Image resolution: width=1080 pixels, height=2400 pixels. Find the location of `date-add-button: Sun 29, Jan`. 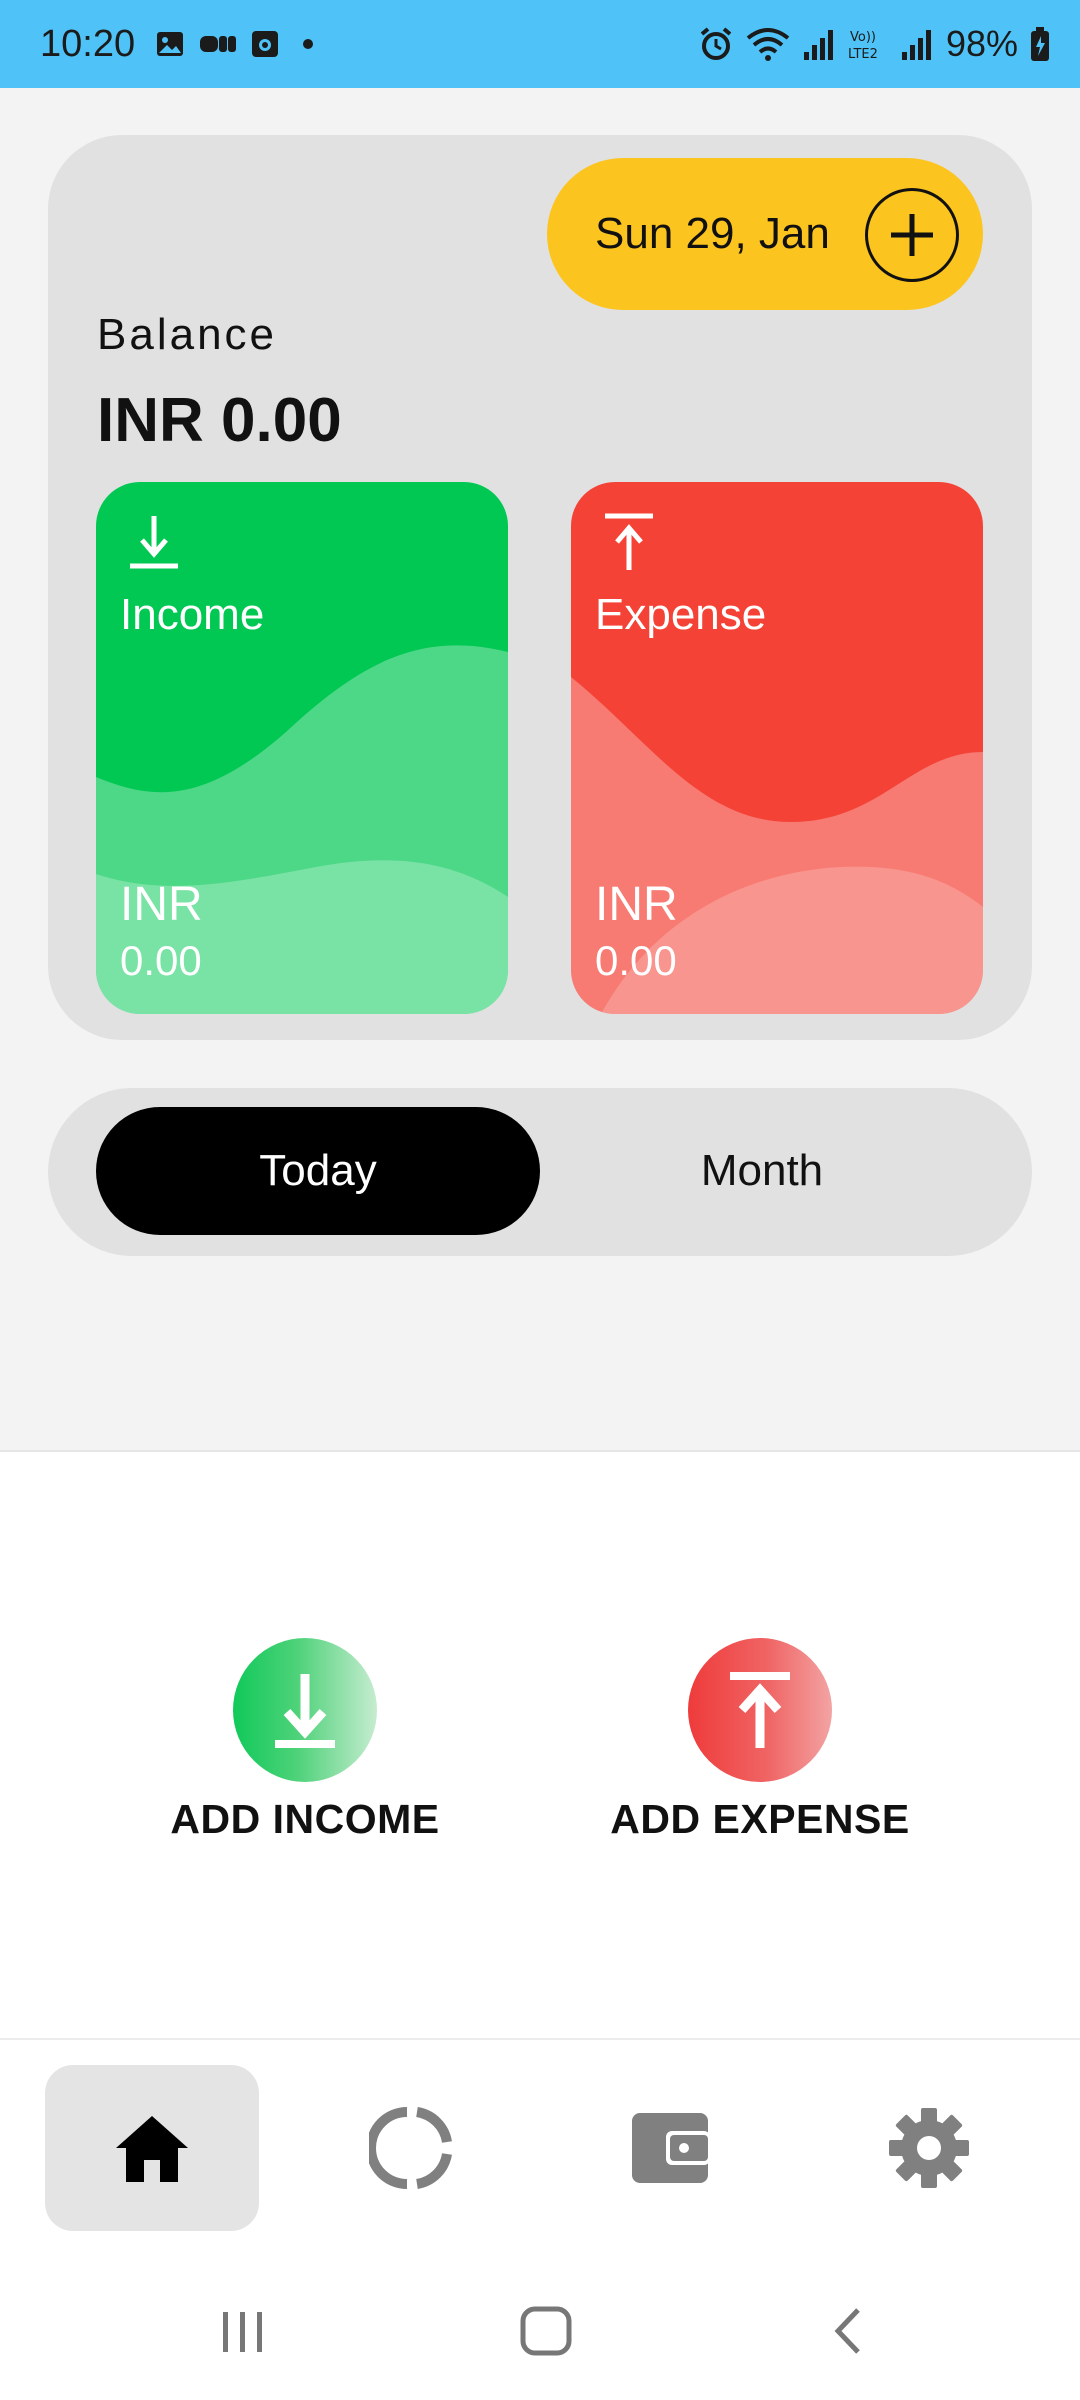

date-add-button: Sun 29, Jan is located at coordinates (765, 234).